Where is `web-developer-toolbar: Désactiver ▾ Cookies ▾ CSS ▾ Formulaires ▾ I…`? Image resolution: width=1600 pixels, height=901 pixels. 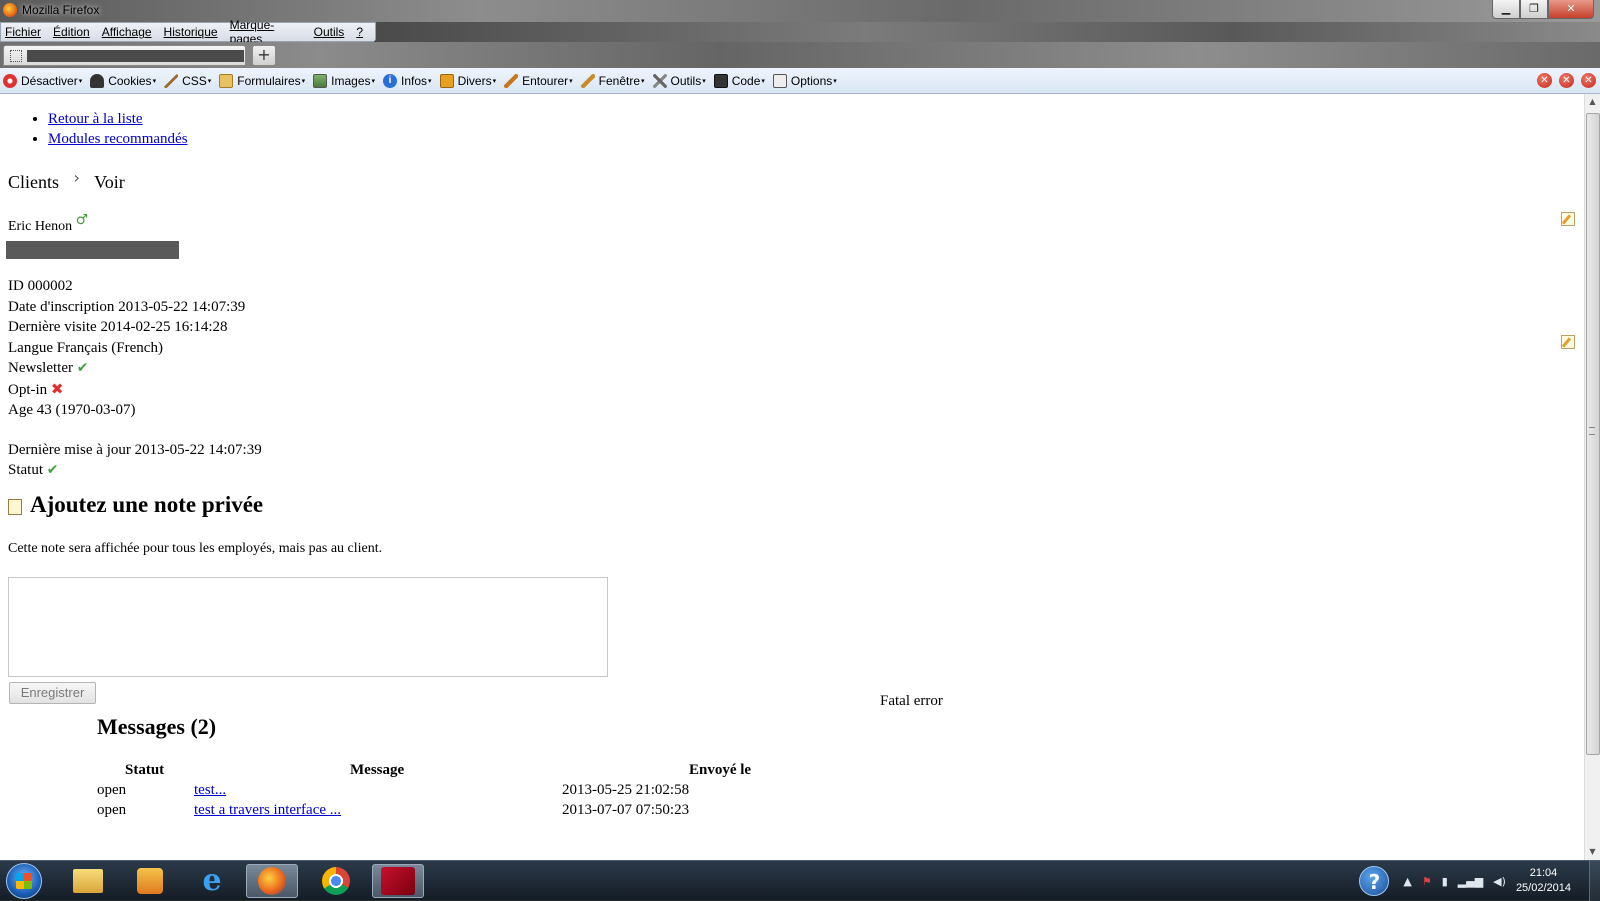
web-developer-toolbar: Désactiver ▾ Cookies ▾ CSS ▾ Formulaires ▾ I… is located at coordinates (800, 81).